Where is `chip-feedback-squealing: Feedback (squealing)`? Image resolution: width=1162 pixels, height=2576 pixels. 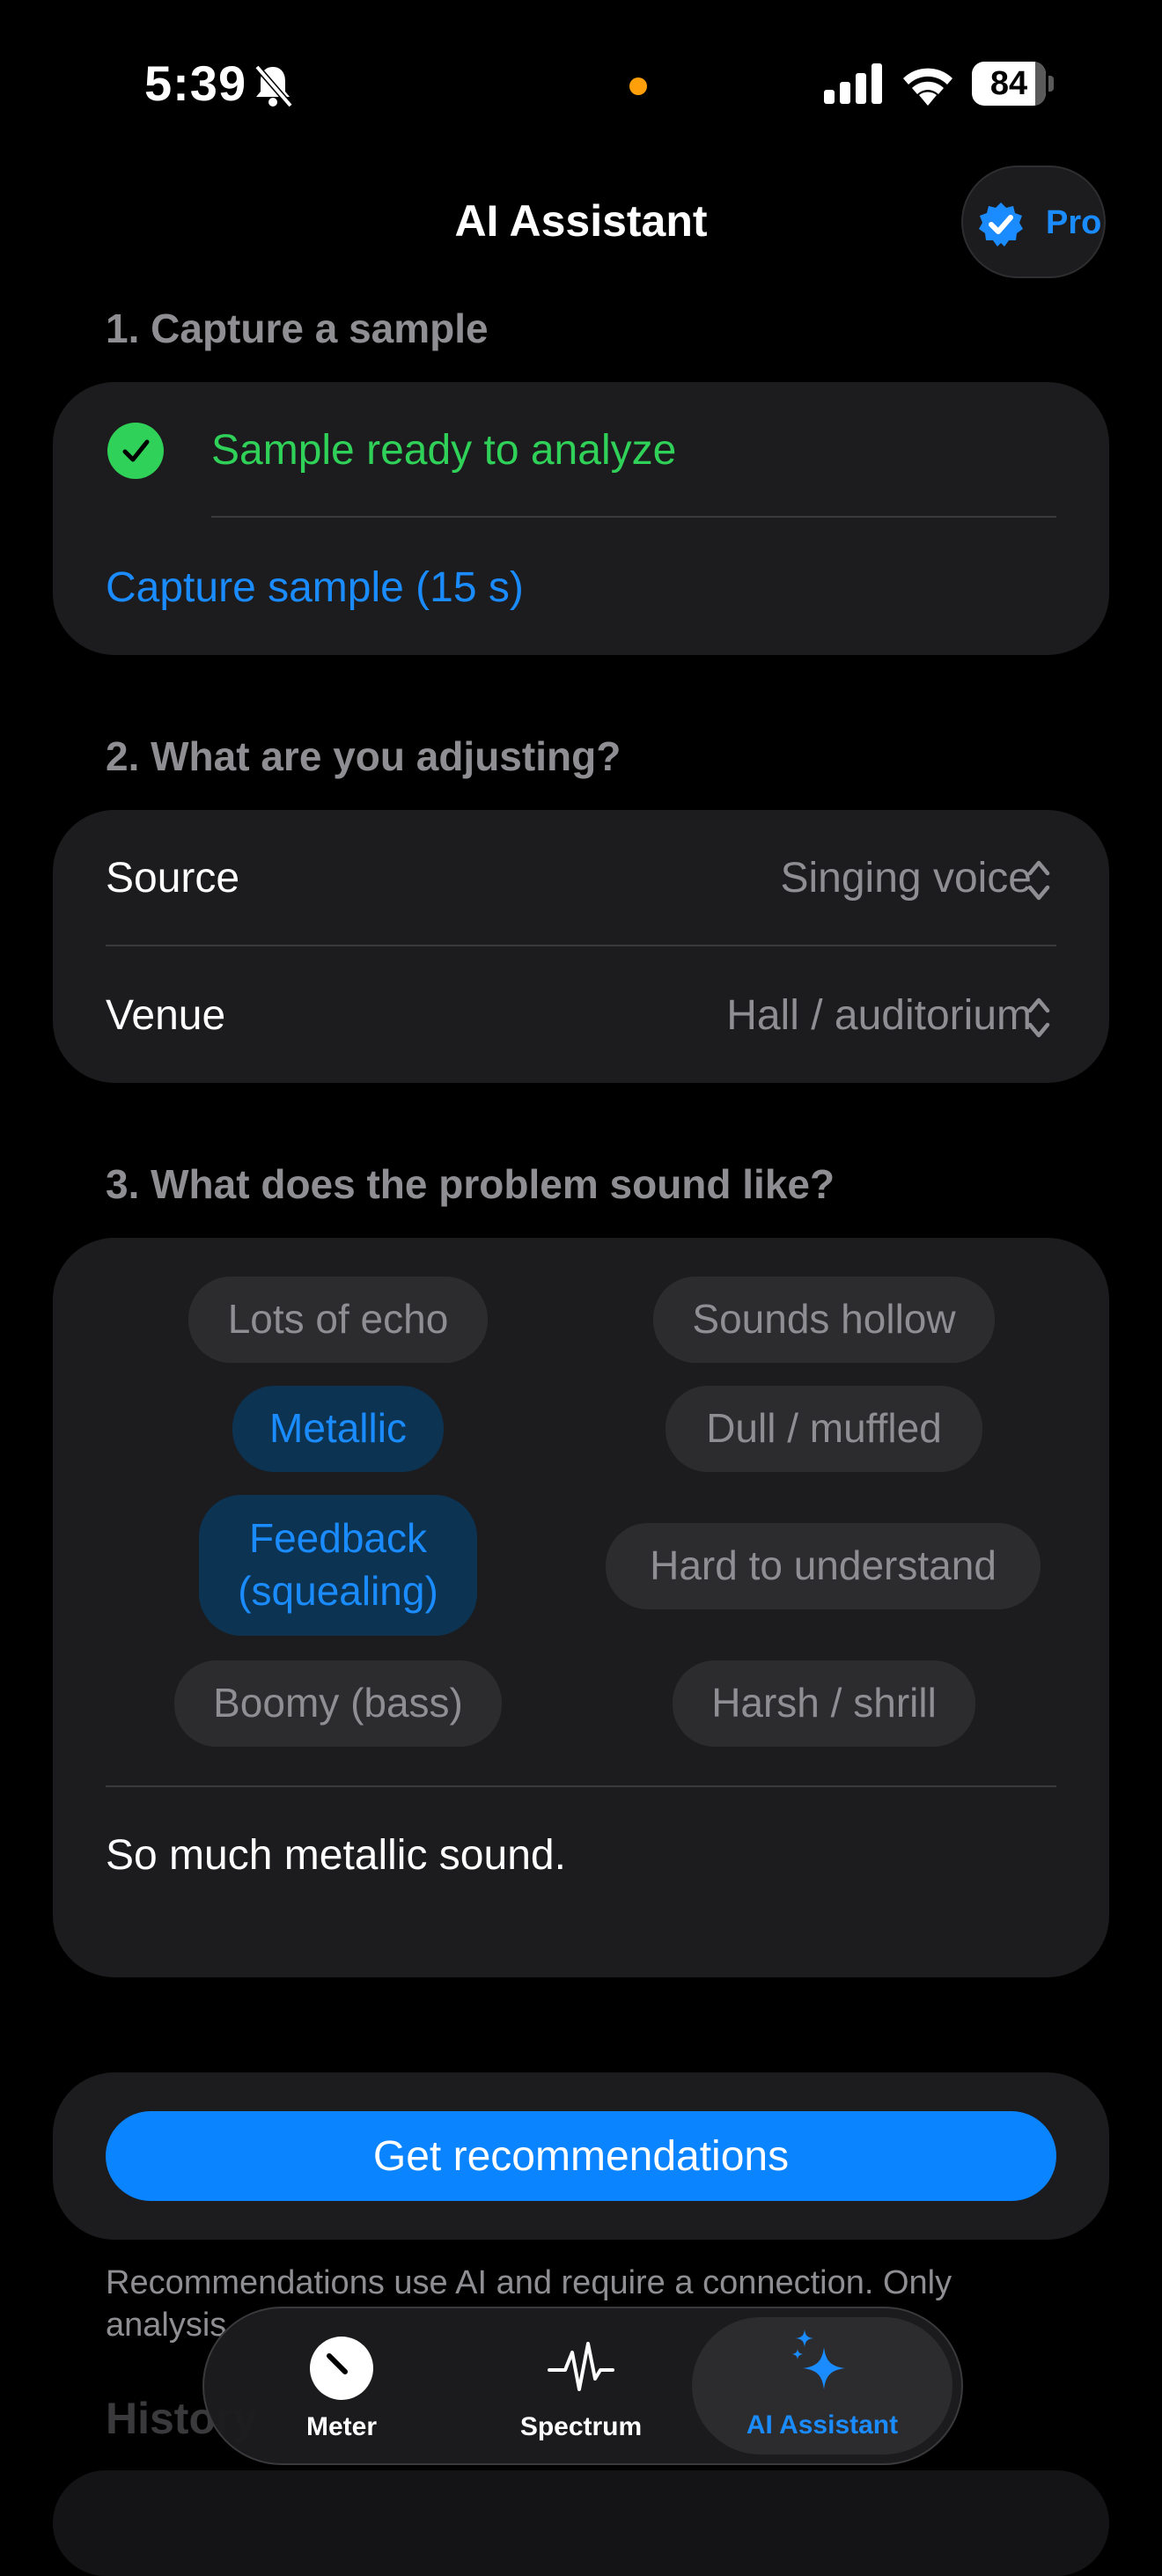 chip-feedback-squealing: Feedback (squealing) is located at coordinates (338, 1566).